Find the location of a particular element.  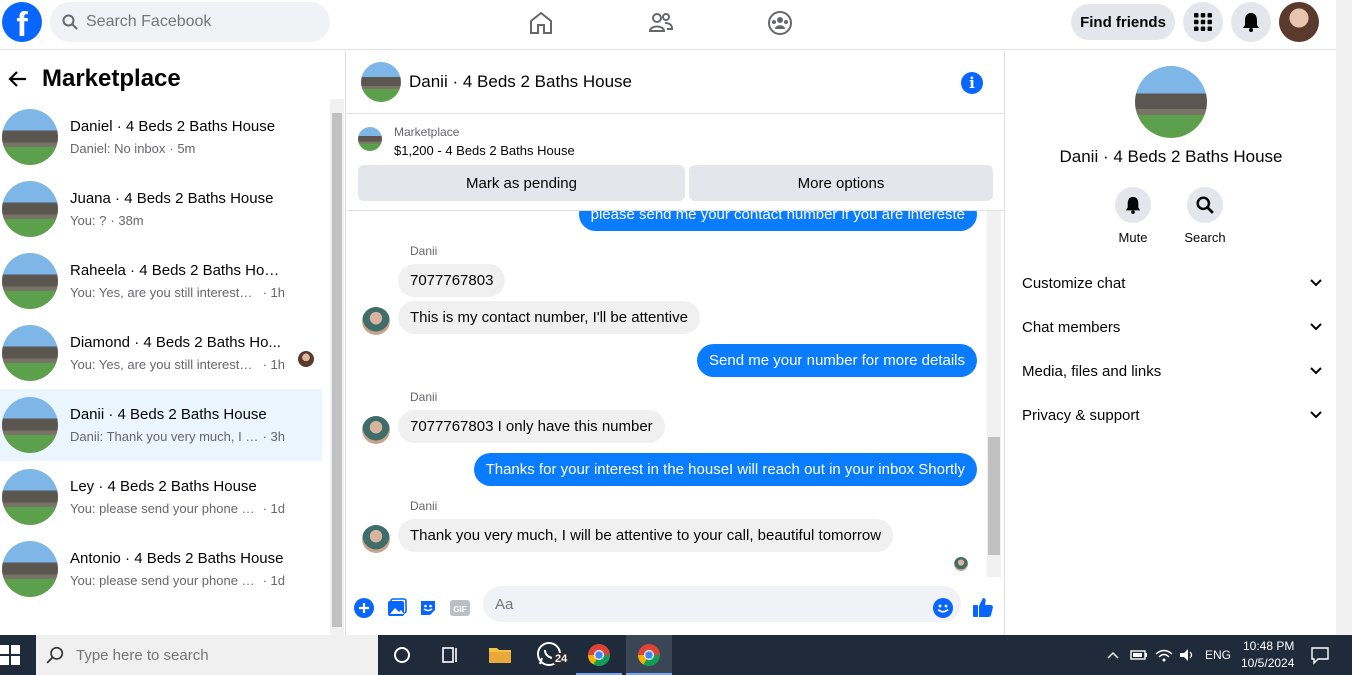

conversation-time: · 38m is located at coordinates (127, 220).